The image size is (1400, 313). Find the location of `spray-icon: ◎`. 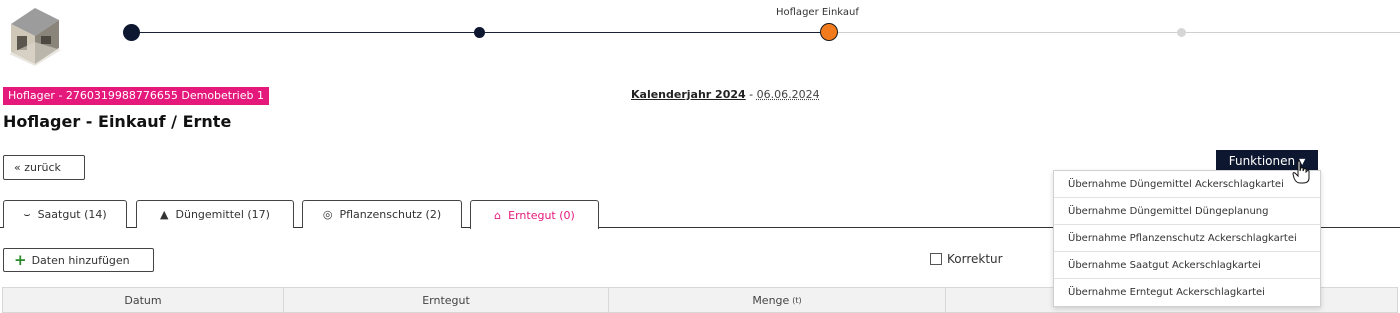

spray-icon: ◎ is located at coordinates (327, 214).